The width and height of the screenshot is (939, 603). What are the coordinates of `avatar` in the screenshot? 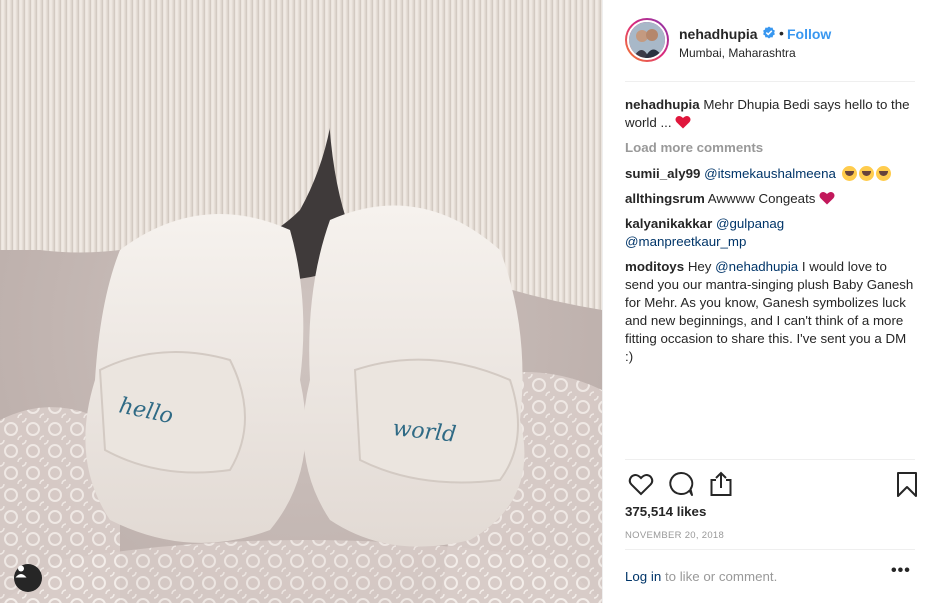 It's located at (647, 40).